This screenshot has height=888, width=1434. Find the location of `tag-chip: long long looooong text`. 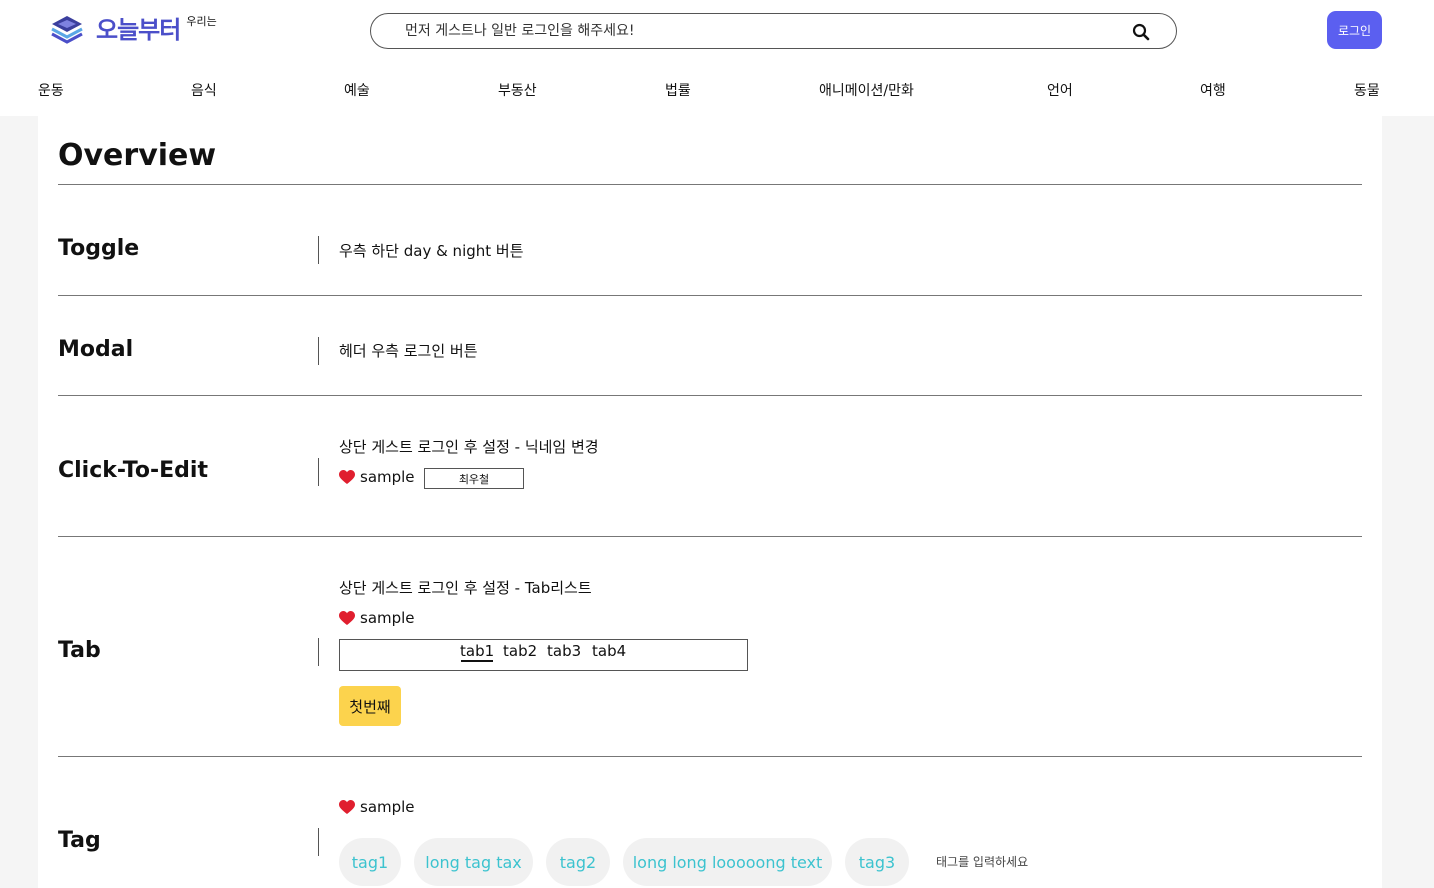

tag-chip: long long looooong text is located at coordinates (727, 862).